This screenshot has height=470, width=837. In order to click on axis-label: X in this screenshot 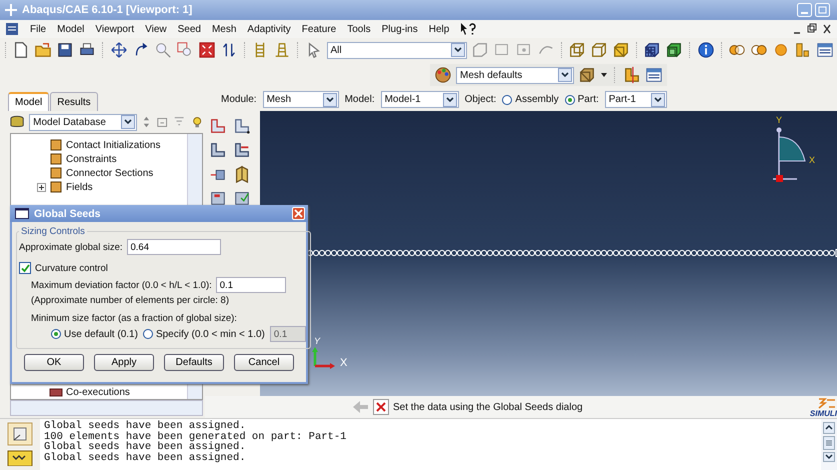, I will do `click(344, 363)`.